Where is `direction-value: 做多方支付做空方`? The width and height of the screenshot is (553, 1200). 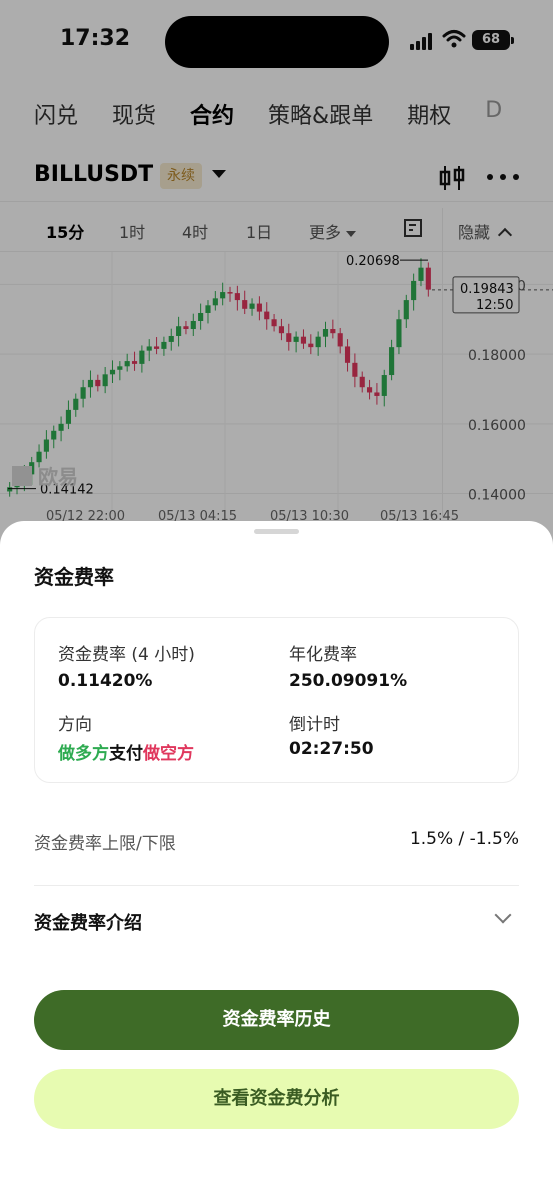
direction-value: 做多方支付做空方 is located at coordinates (126, 751).